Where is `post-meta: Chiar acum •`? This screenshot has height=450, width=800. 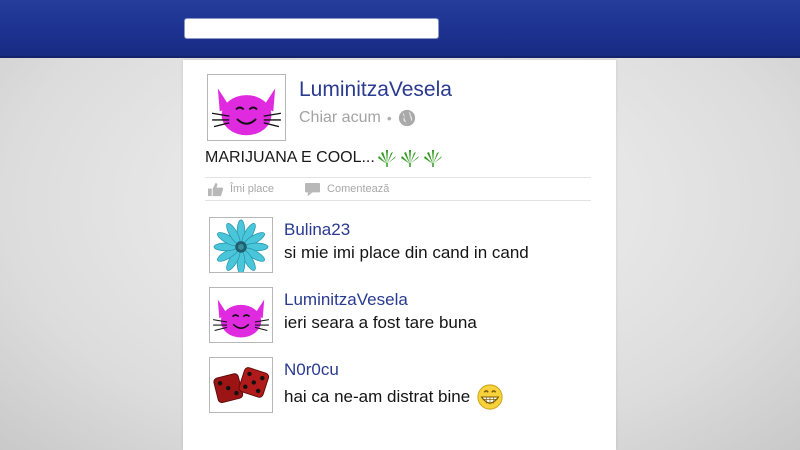
post-meta: Chiar acum • is located at coordinates (357, 118).